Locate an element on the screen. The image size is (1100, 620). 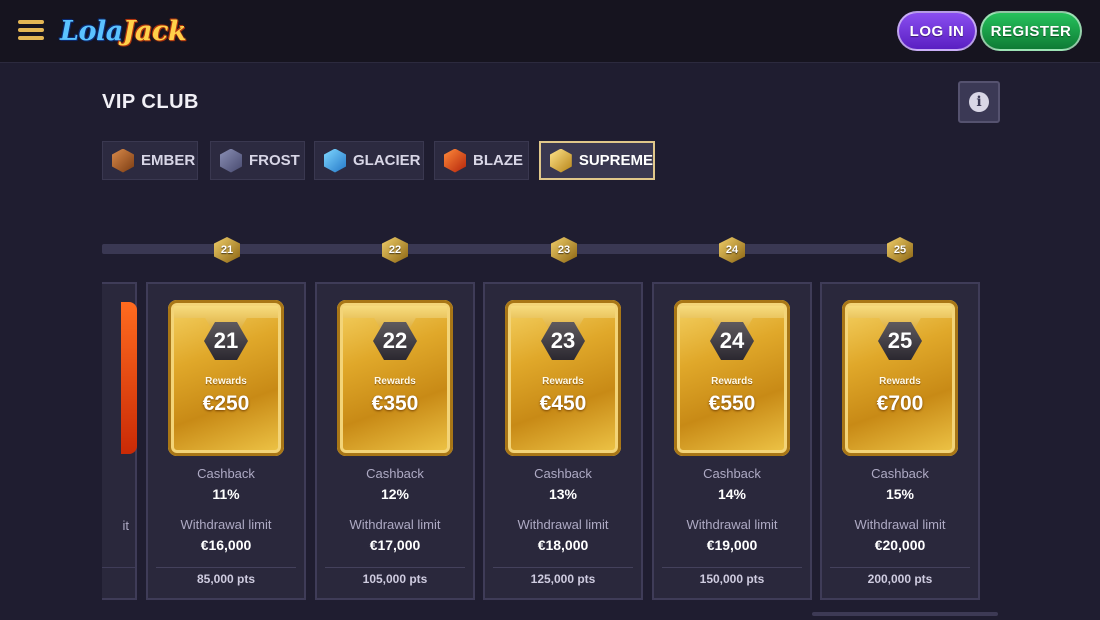
reward-chest: 25 Rewards €700 is located at coordinates (900, 378).